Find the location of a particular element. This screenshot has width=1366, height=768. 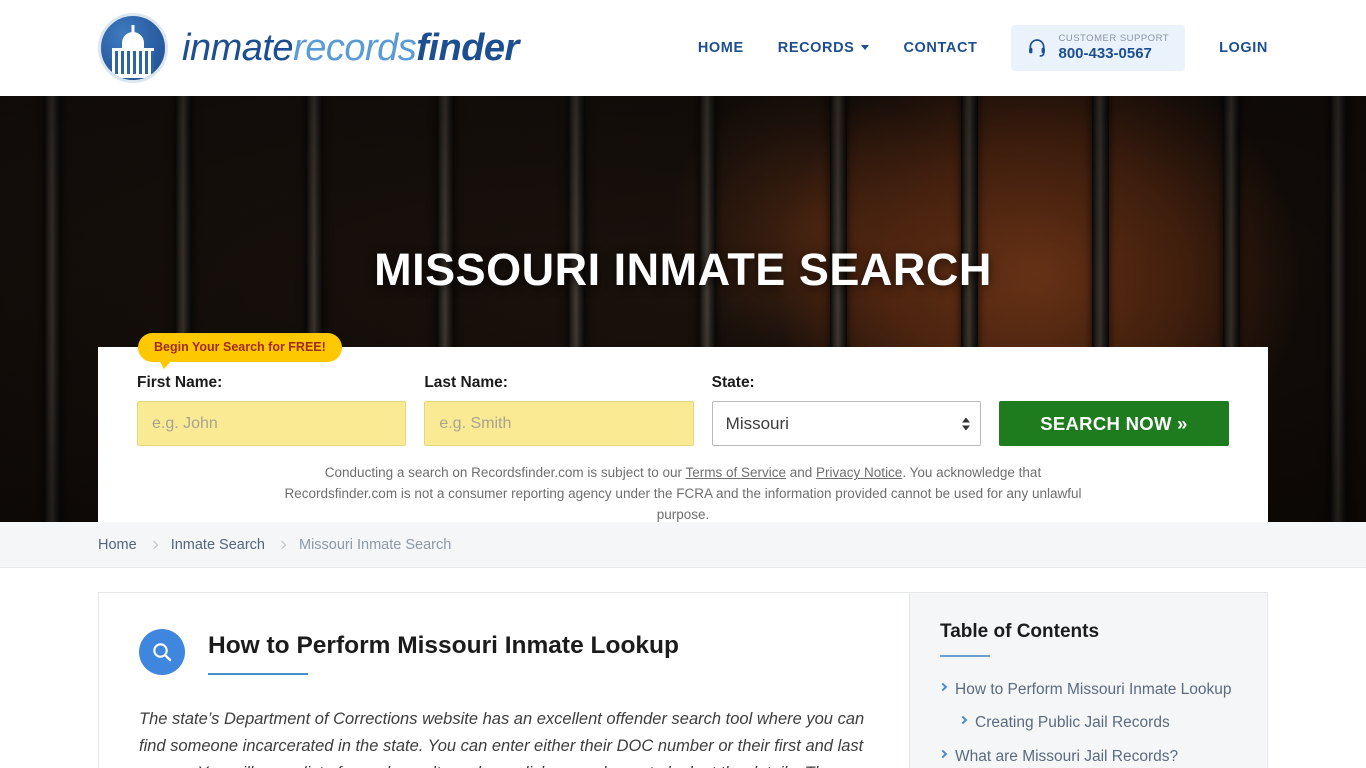

nav-item-login: LOGIN is located at coordinates (1243, 48).